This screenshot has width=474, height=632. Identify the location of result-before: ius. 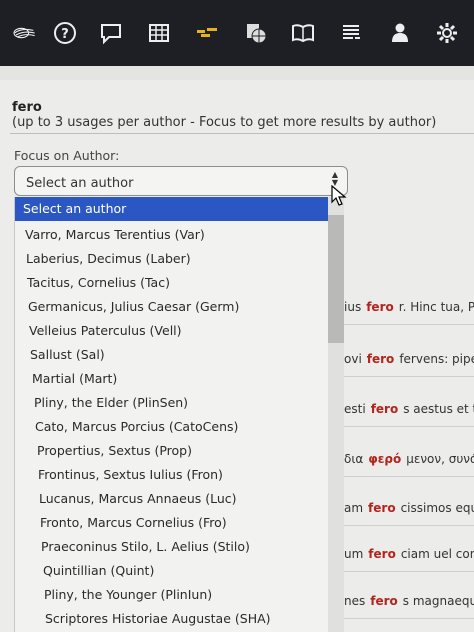
(353, 307).